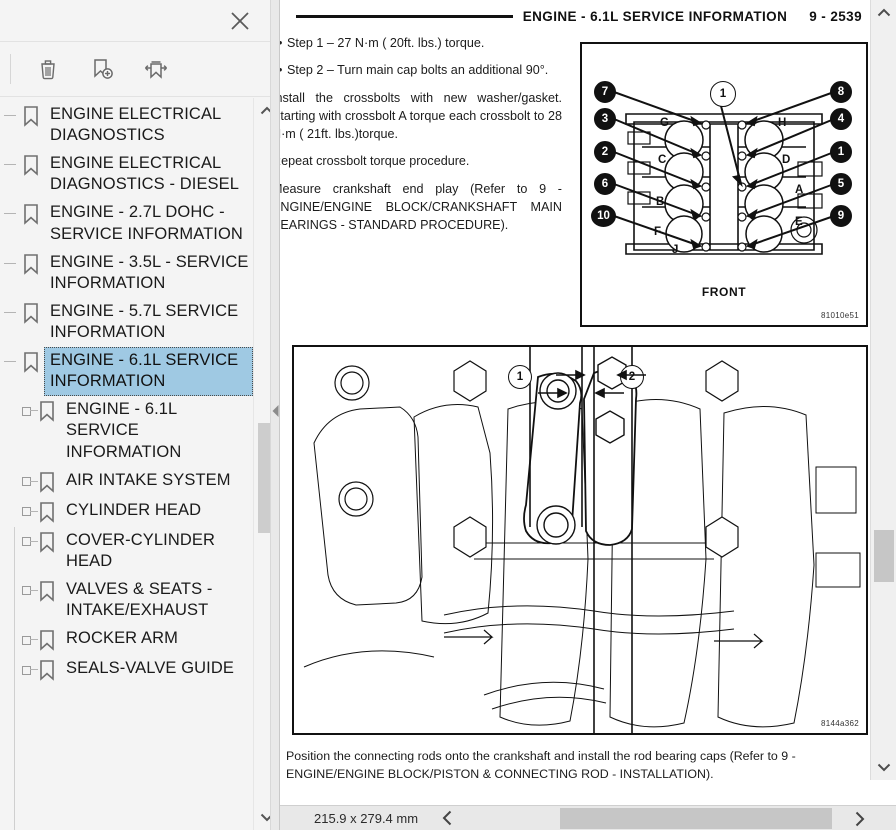 This screenshot has height=830, width=896. I want to click on horizontal-scrollbar, so click(702, 818).